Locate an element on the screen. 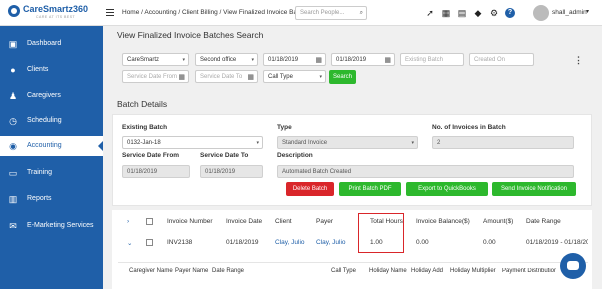 This screenshot has width=602, height=289. export-quickbooks-button: Export to QuickBooks is located at coordinates (447, 189).